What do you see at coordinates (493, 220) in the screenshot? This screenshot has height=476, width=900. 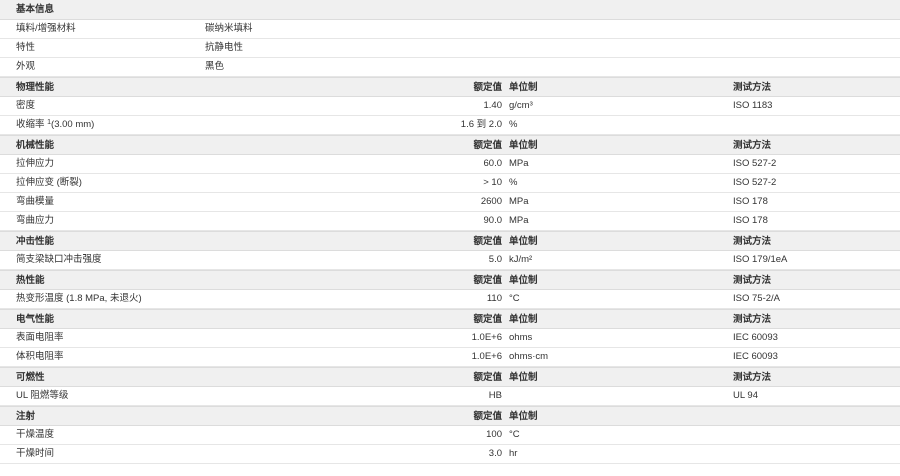 I see `nominal-value: 90.0` at bounding box center [493, 220].